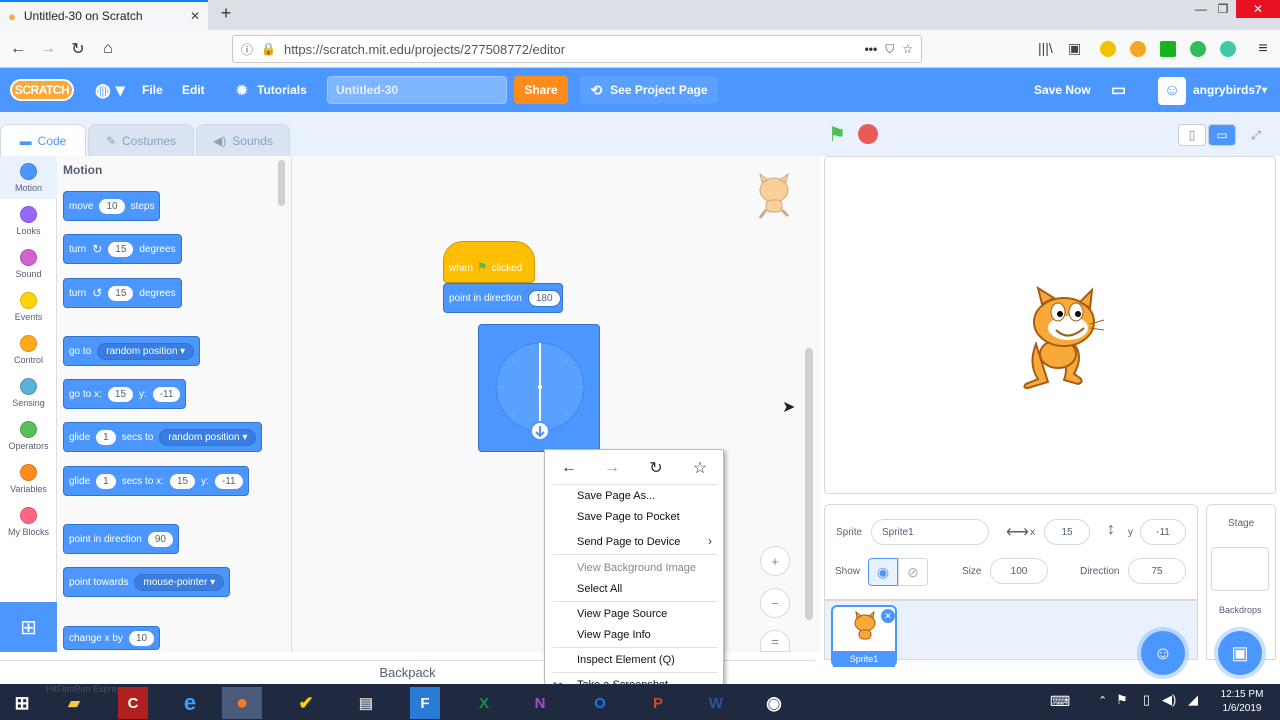  I want to click on size-input: 100, so click(1019, 571).